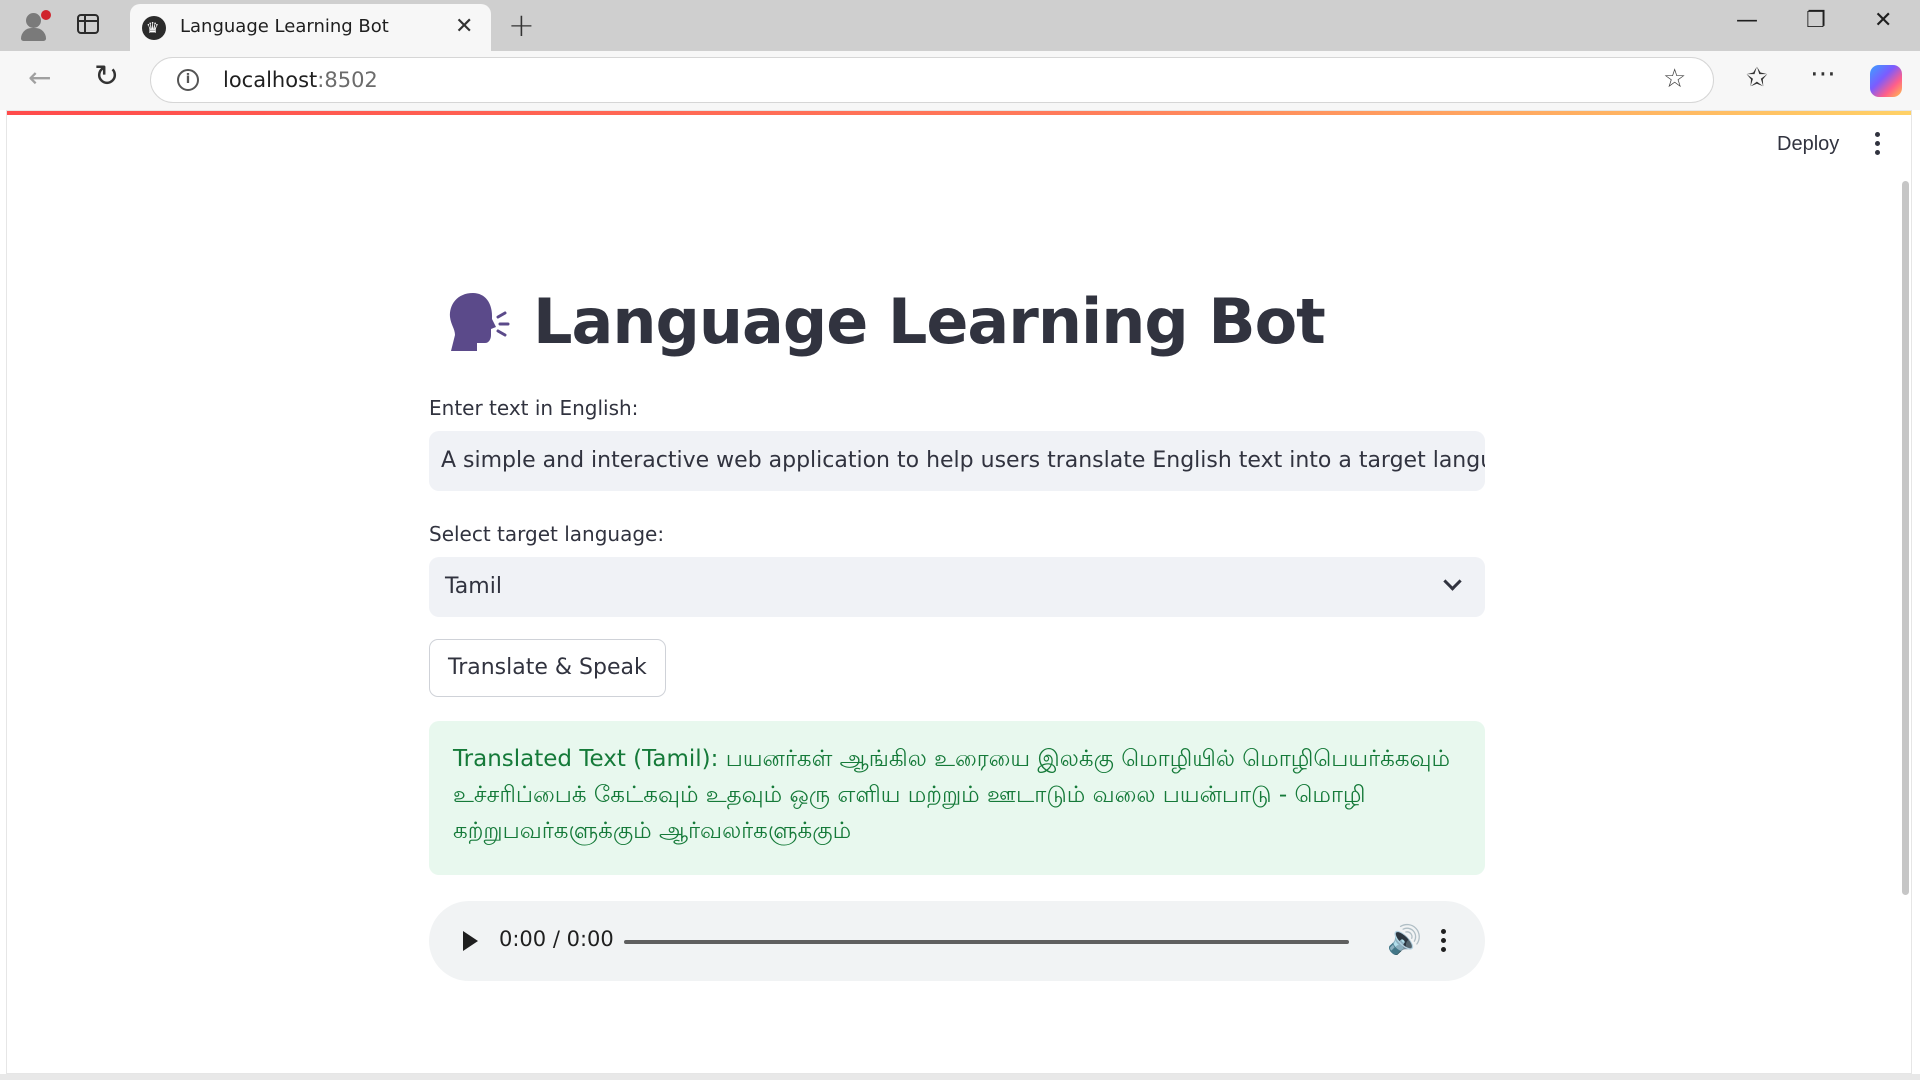 This screenshot has height=1080, width=1920. Describe the element at coordinates (464, 26) in the screenshot. I see `close-tab-icon: ✕` at that location.